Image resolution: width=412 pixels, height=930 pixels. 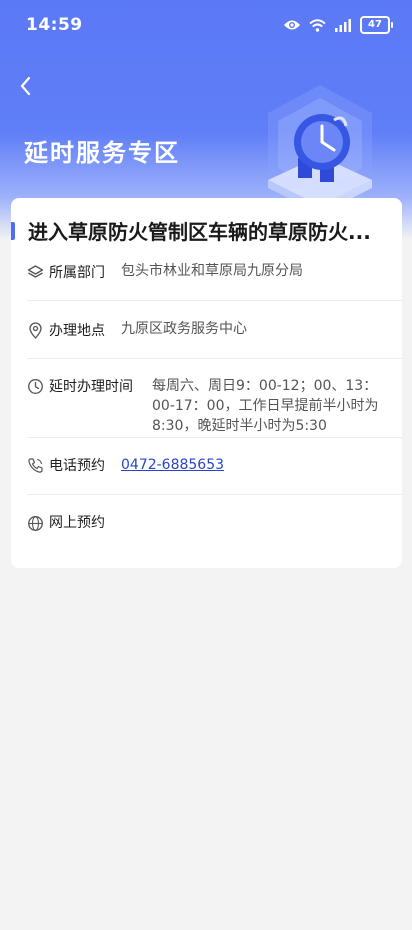 I want to click on status-time: 14:59, so click(x=54, y=25).